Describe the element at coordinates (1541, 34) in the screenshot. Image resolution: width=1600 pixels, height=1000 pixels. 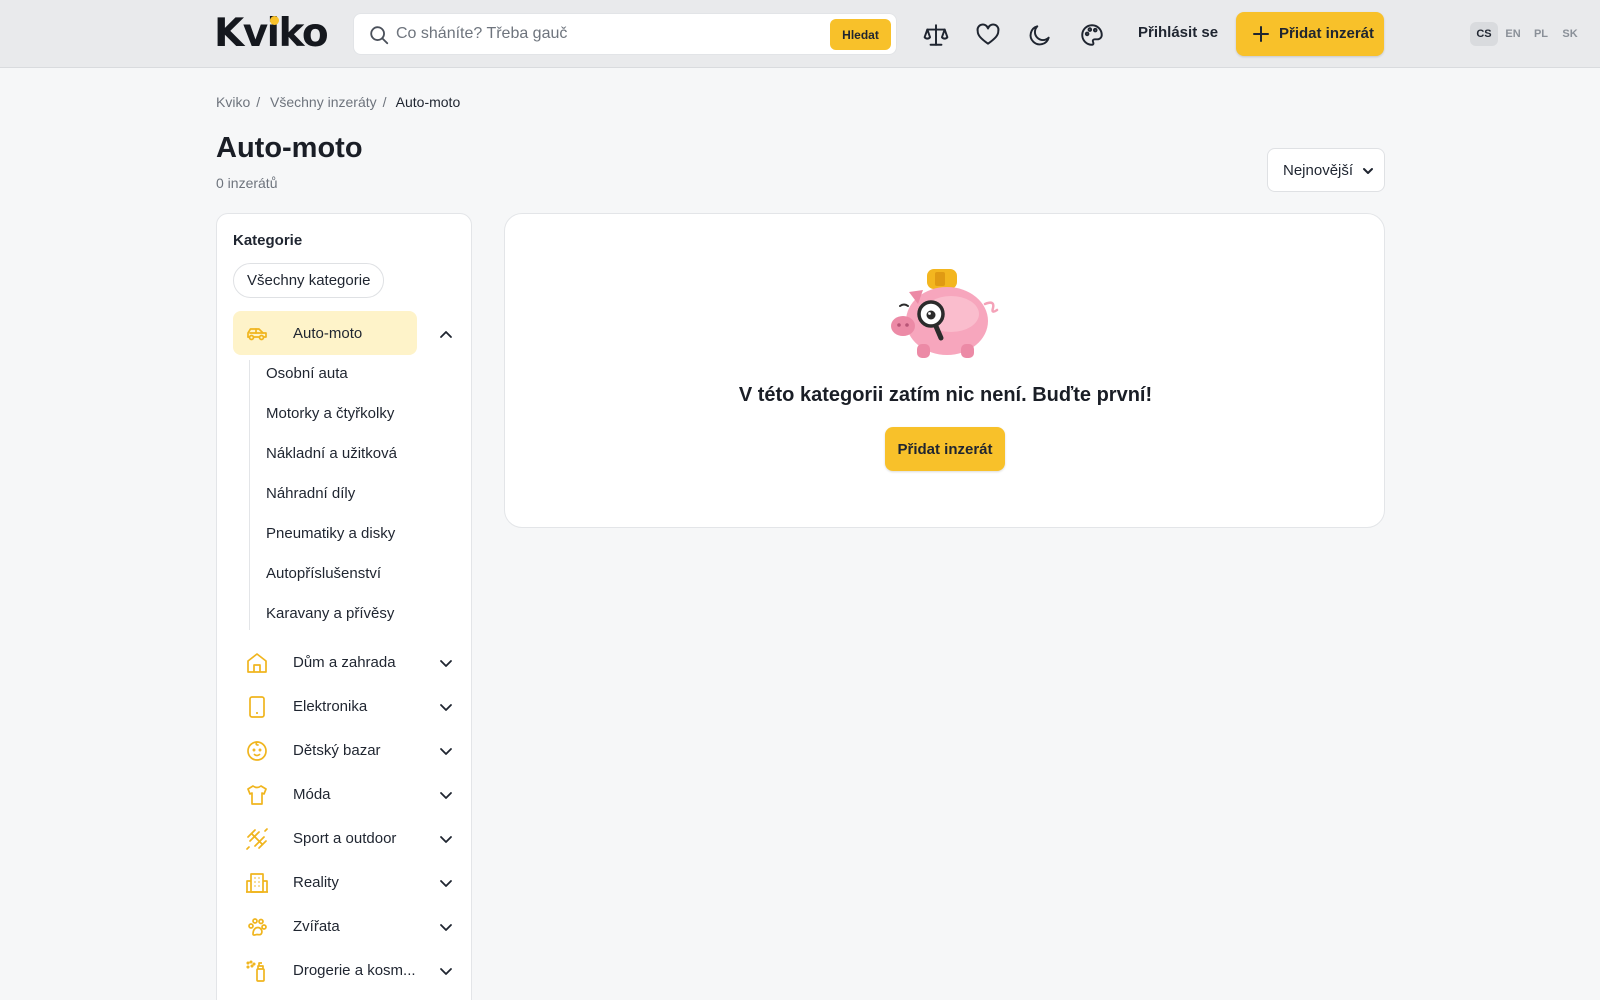
I see `lang-pl: PL` at that location.